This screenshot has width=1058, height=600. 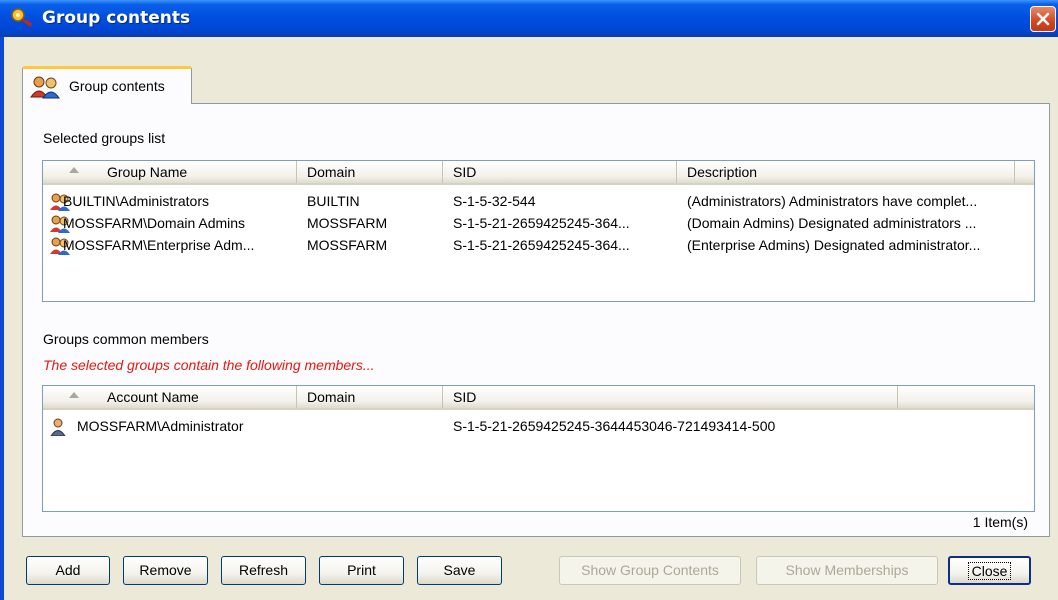 What do you see at coordinates (989, 570) in the screenshot?
I see `close-button: Close` at bounding box center [989, 570].